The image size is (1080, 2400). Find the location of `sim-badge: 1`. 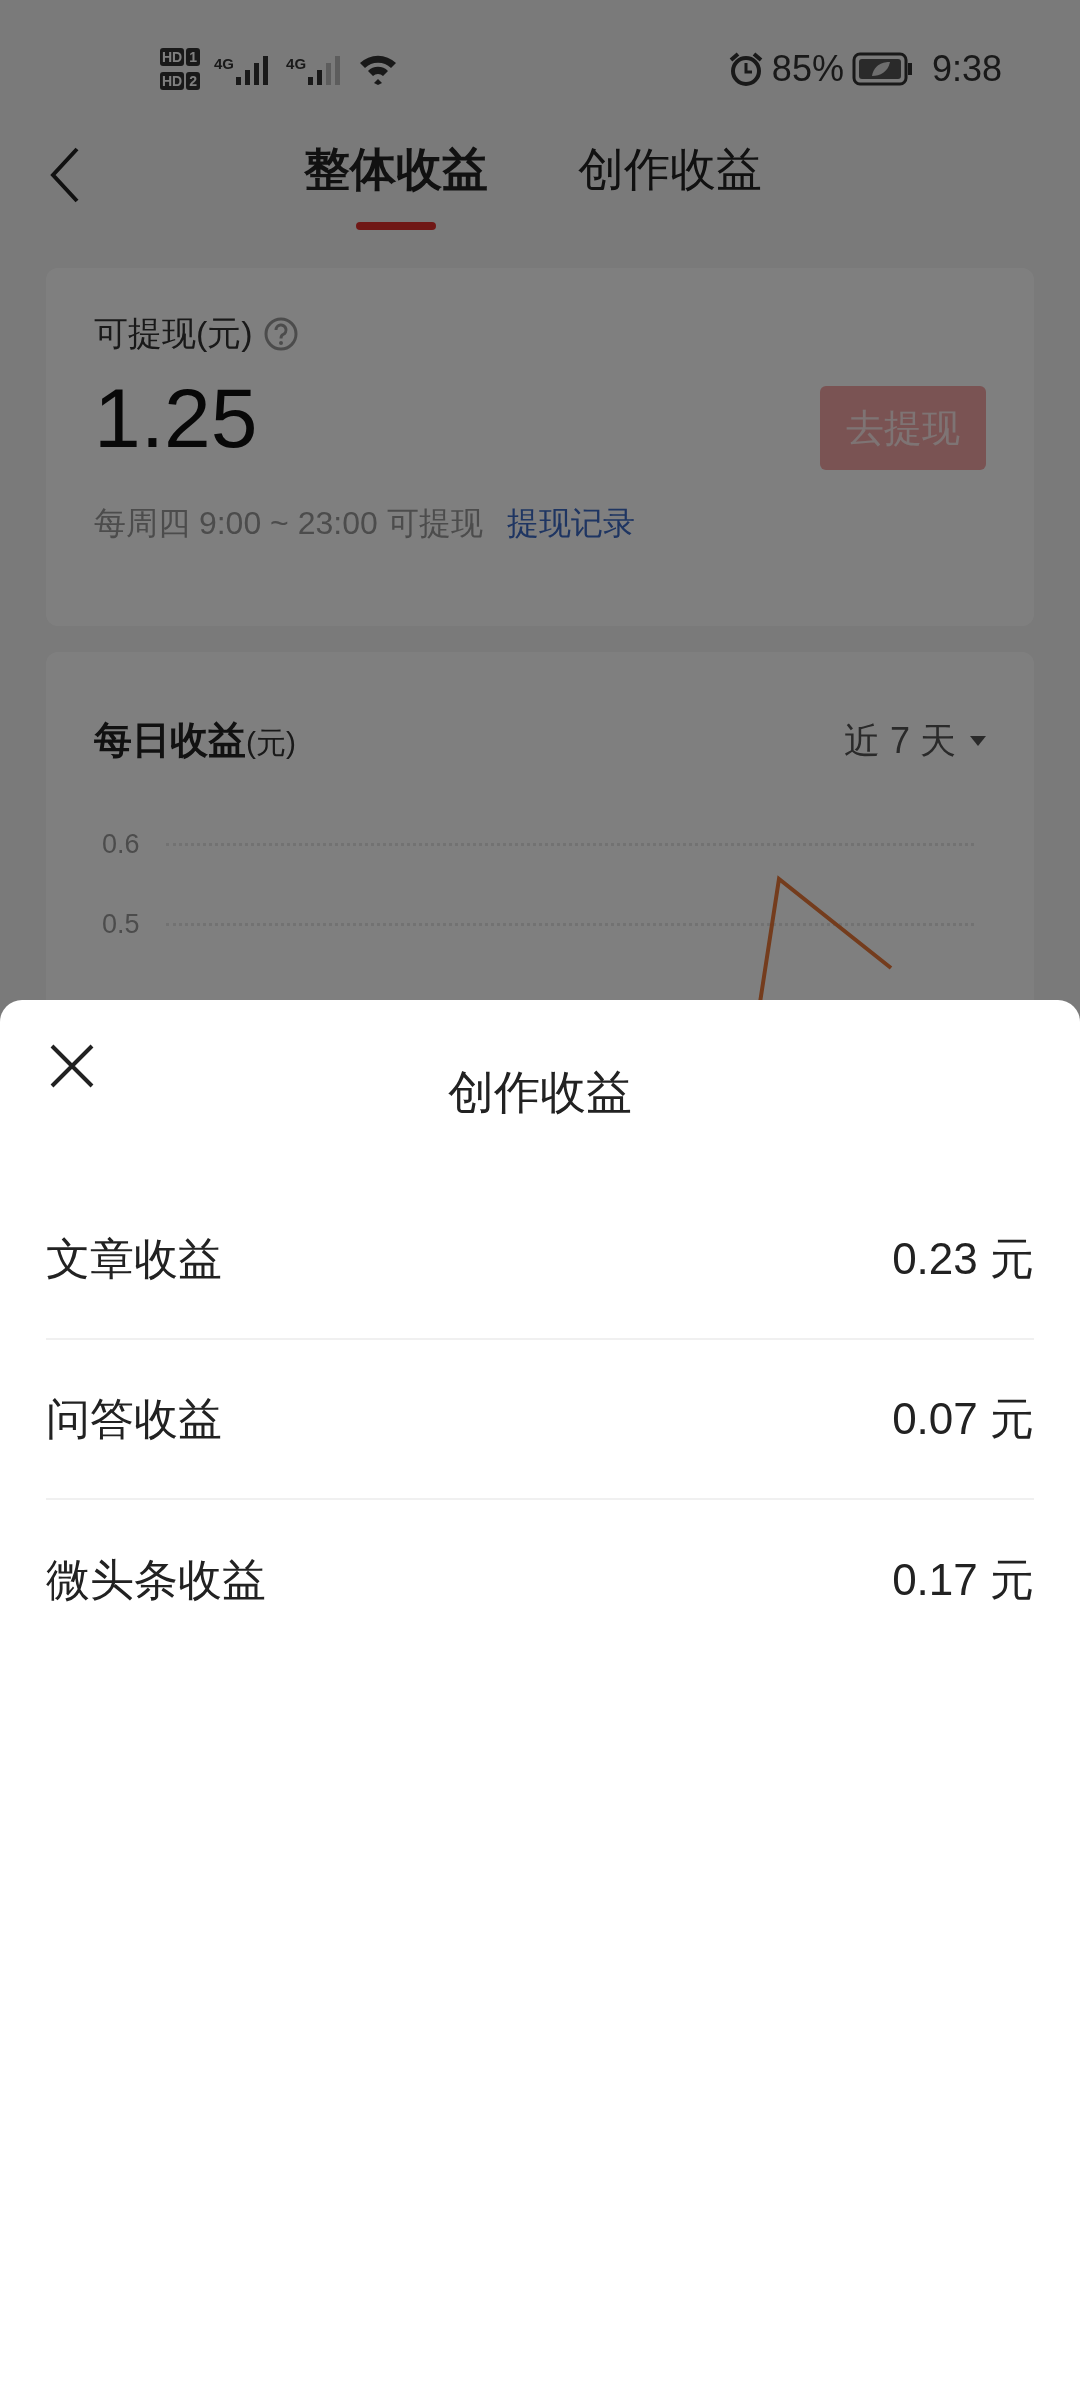

sim-badge: 1 is located at coordinates (193, 57).